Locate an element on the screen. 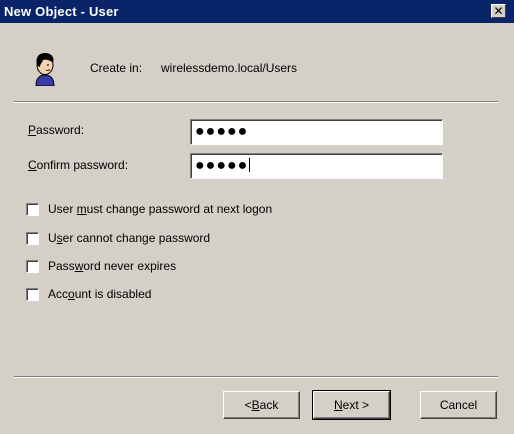  option-cannot-change-password: User cannot change password is located at coordinates (118, 238).